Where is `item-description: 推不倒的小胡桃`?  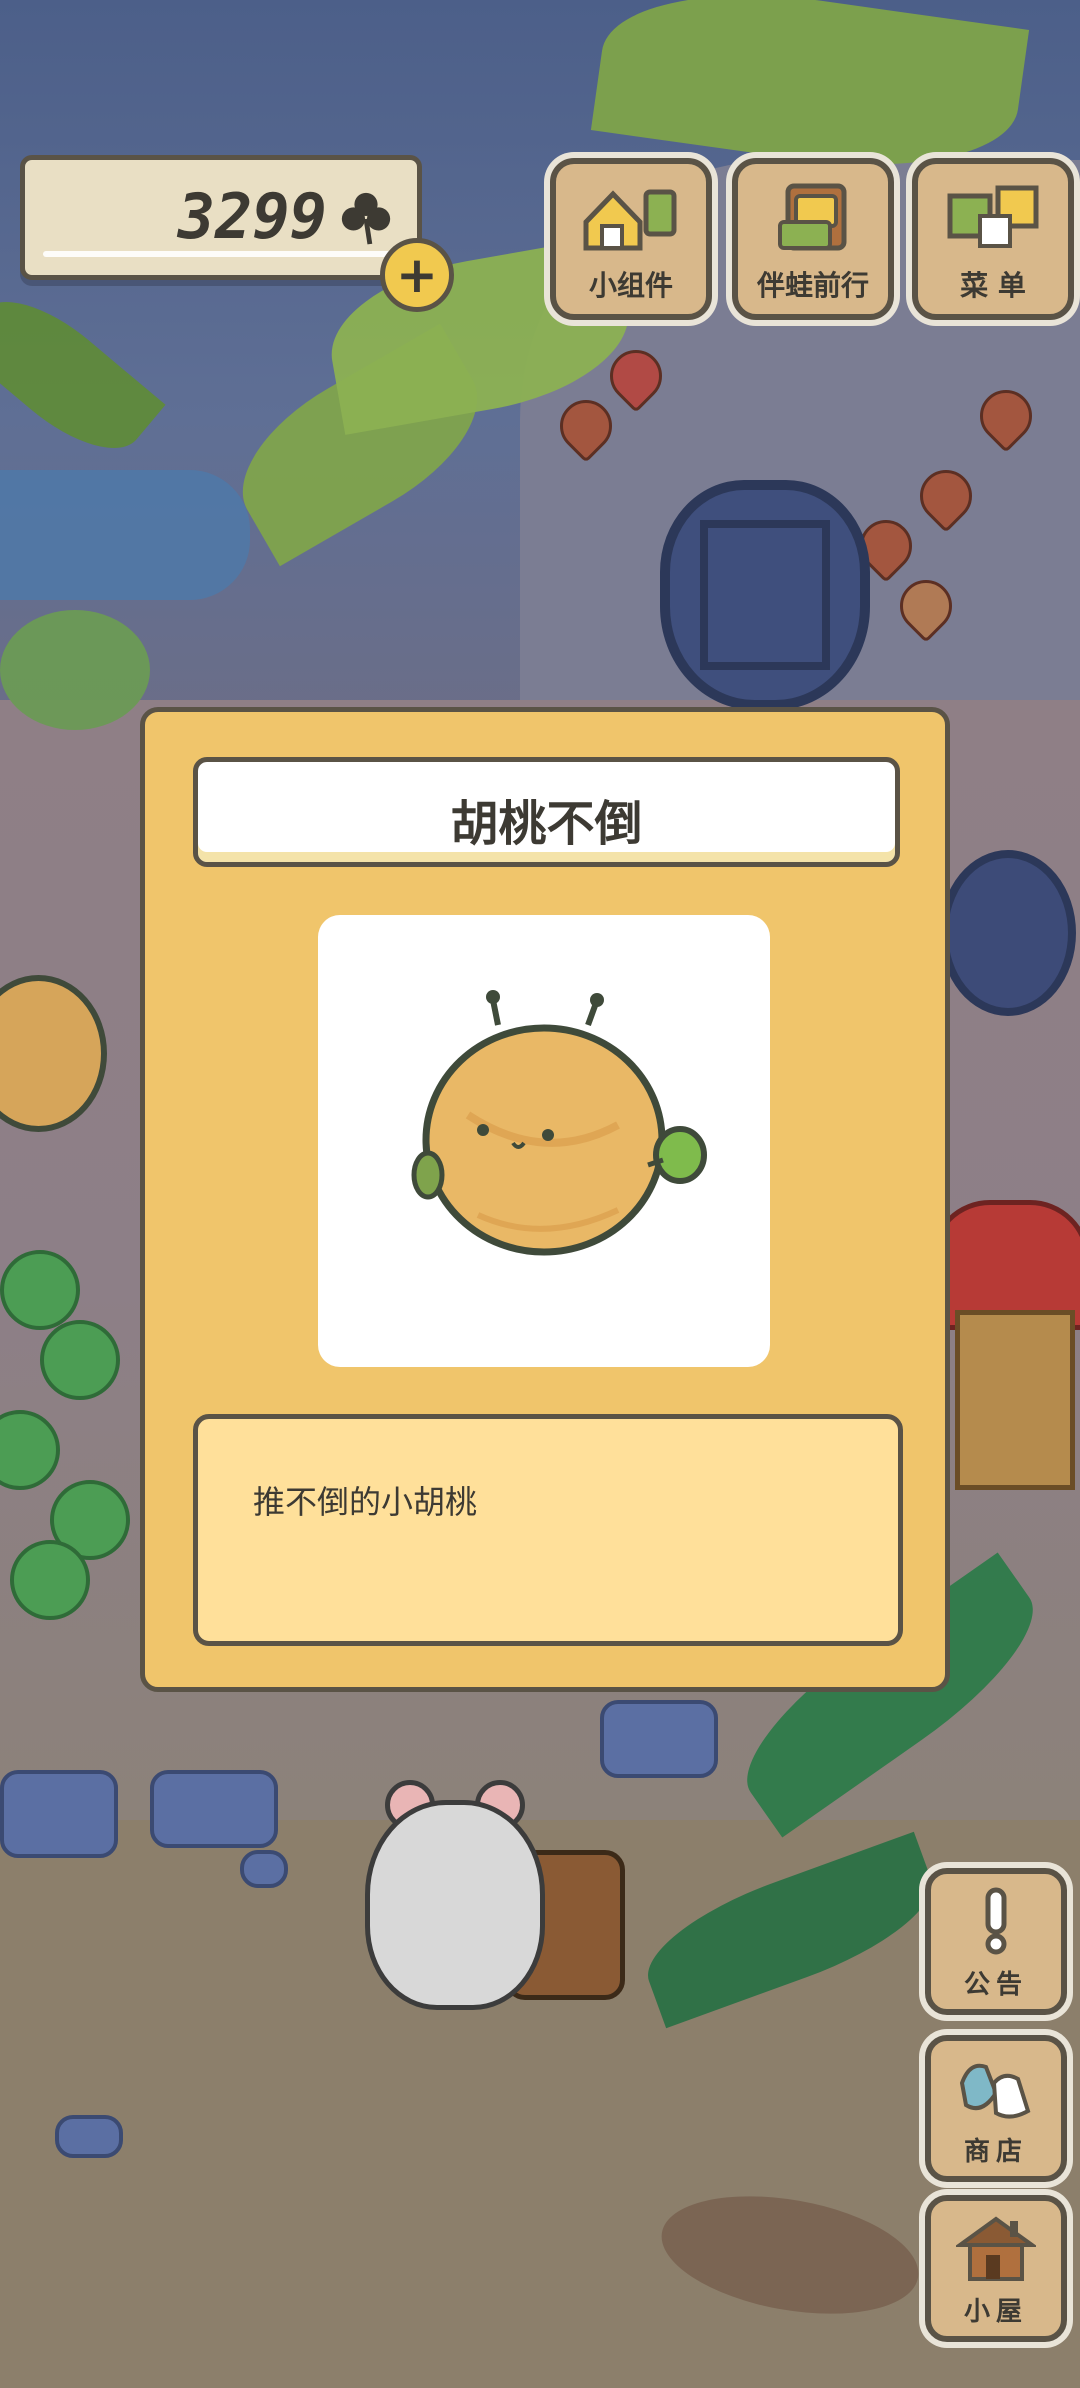 item-description: 推不倒的小胡桃 is located at coordinates (365, 1502).